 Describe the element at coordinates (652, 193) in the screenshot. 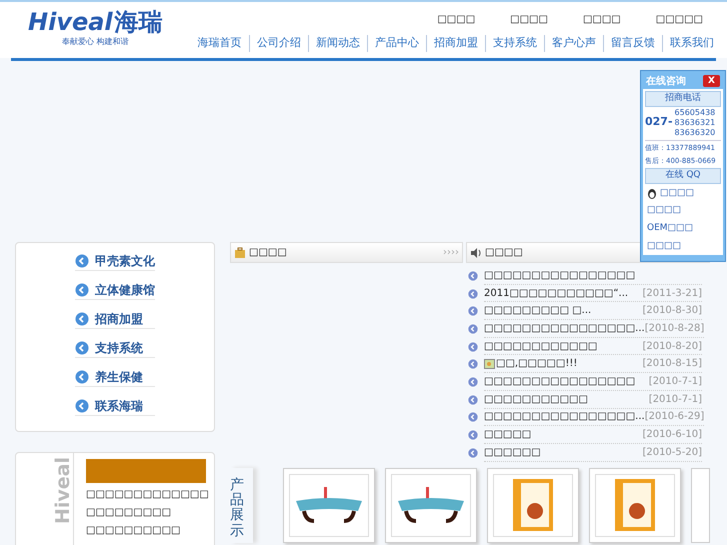

I see `penguin-icon` at that location.